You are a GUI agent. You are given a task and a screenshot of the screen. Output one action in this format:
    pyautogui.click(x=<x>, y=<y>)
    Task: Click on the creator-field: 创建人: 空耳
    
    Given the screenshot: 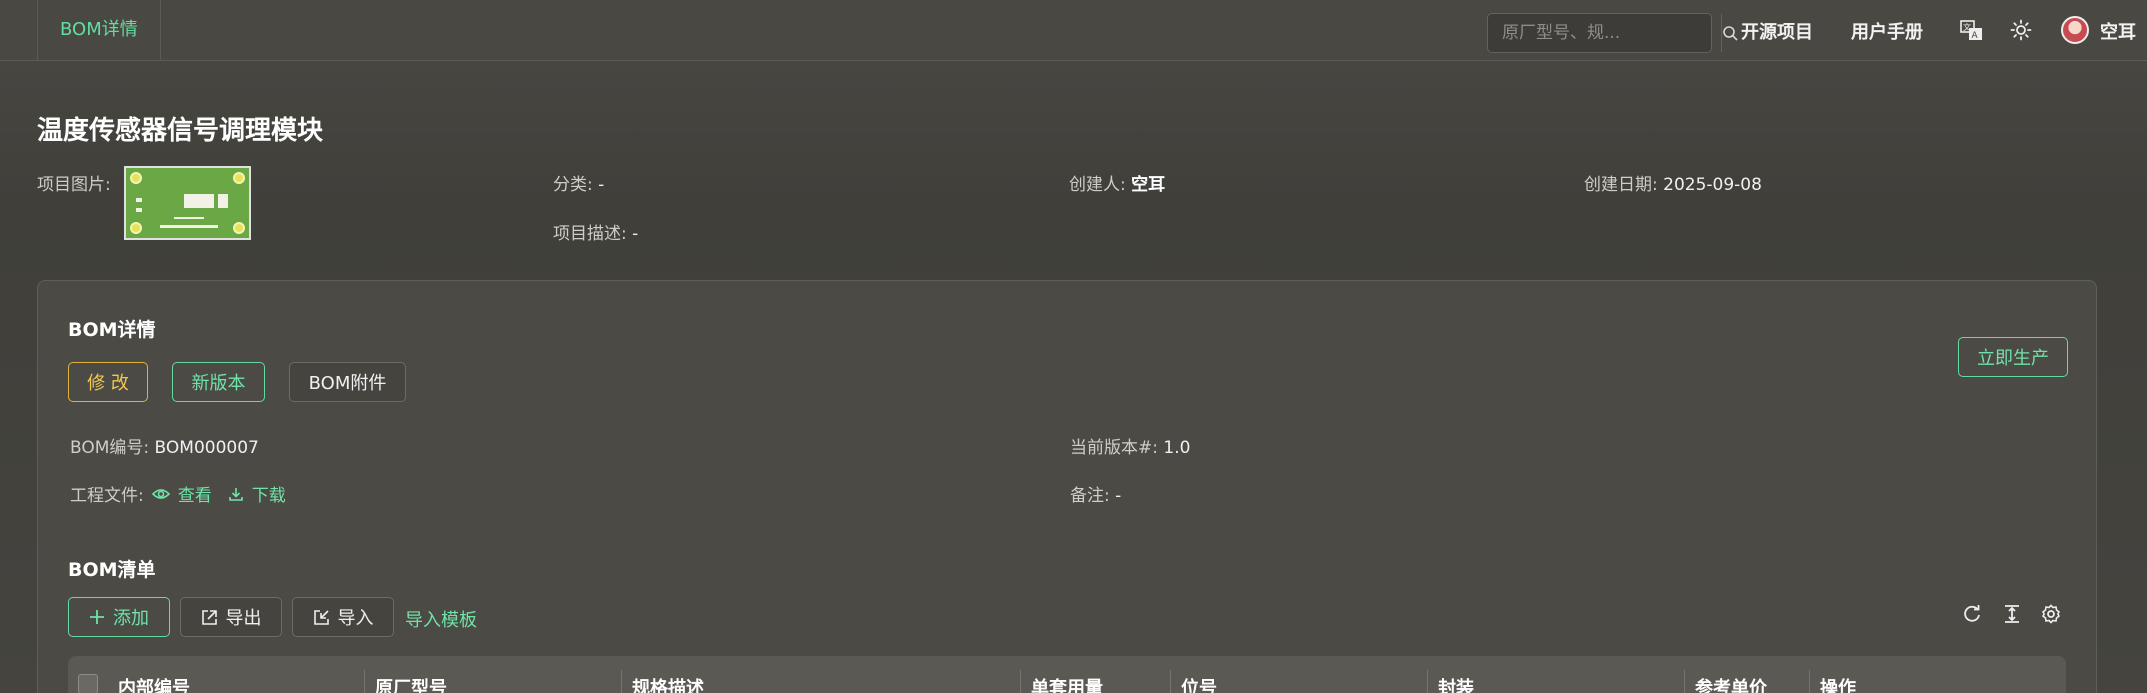 What is the action you would take?
    pyautogui.click(x=1117, y=182)
    